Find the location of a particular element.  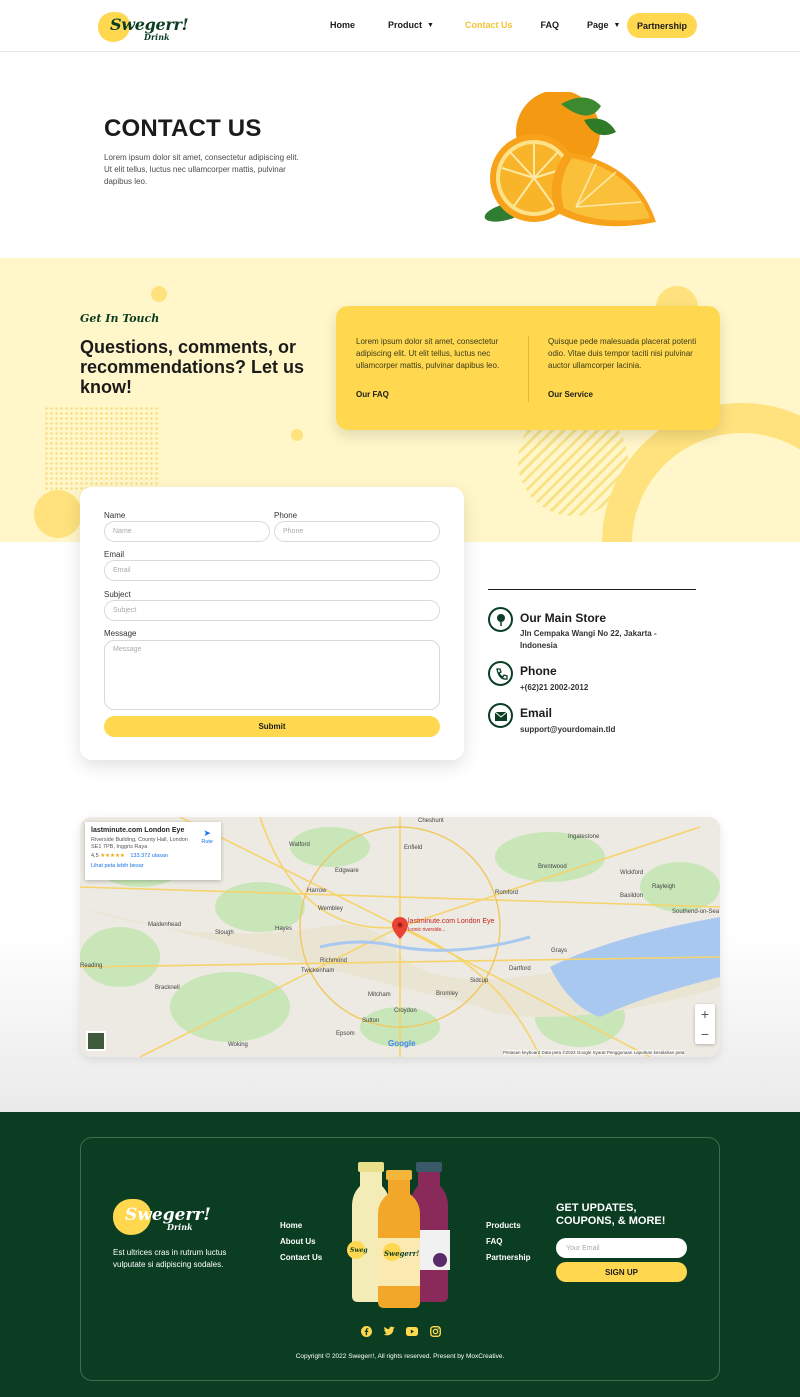

twitter-icon is located at coordinates (389, 1331).